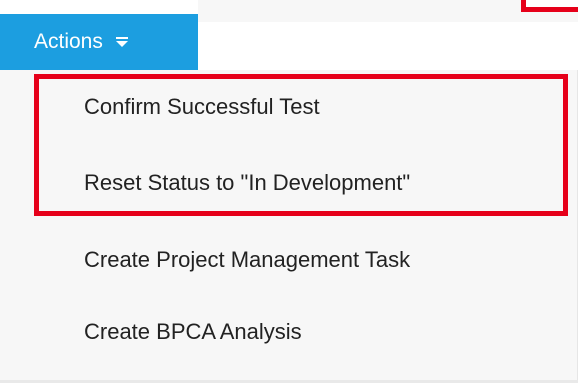  I want to click on chevron-down-icon, so click(122, 42).